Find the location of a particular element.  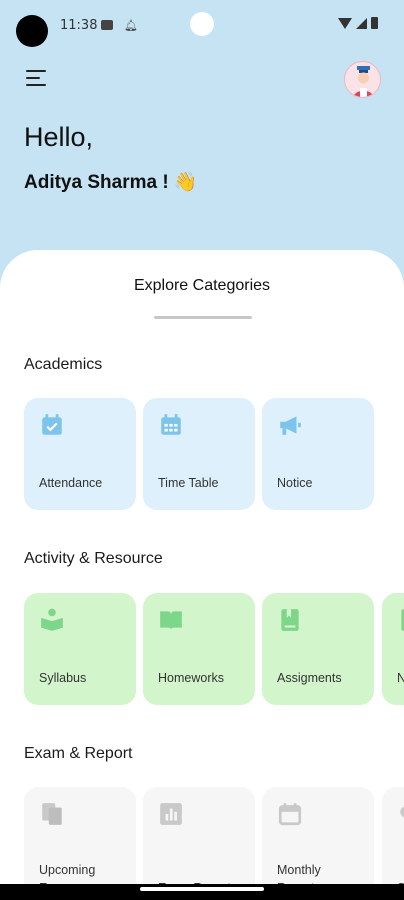

bookmarked-book-icon is located at coordinates (290, 620).